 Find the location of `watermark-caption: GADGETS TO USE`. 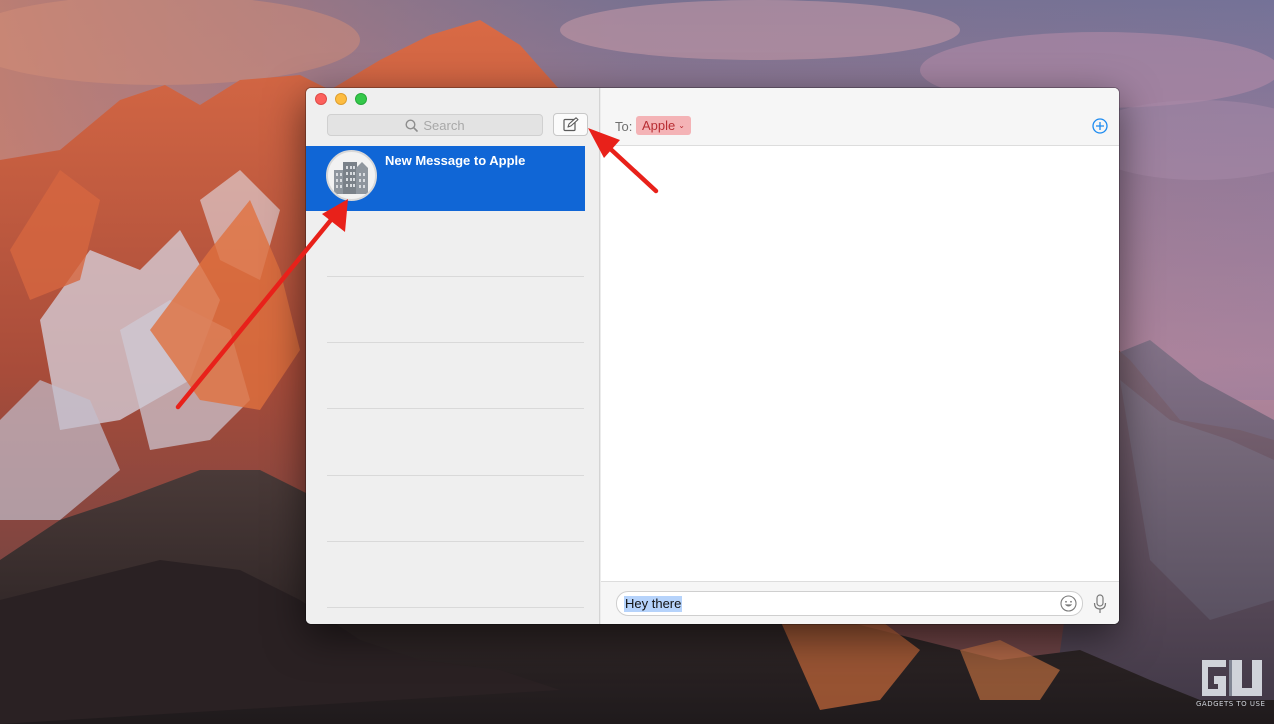

watermark-caption: GADGETS TO USE is located at coordinates (1231, 704).